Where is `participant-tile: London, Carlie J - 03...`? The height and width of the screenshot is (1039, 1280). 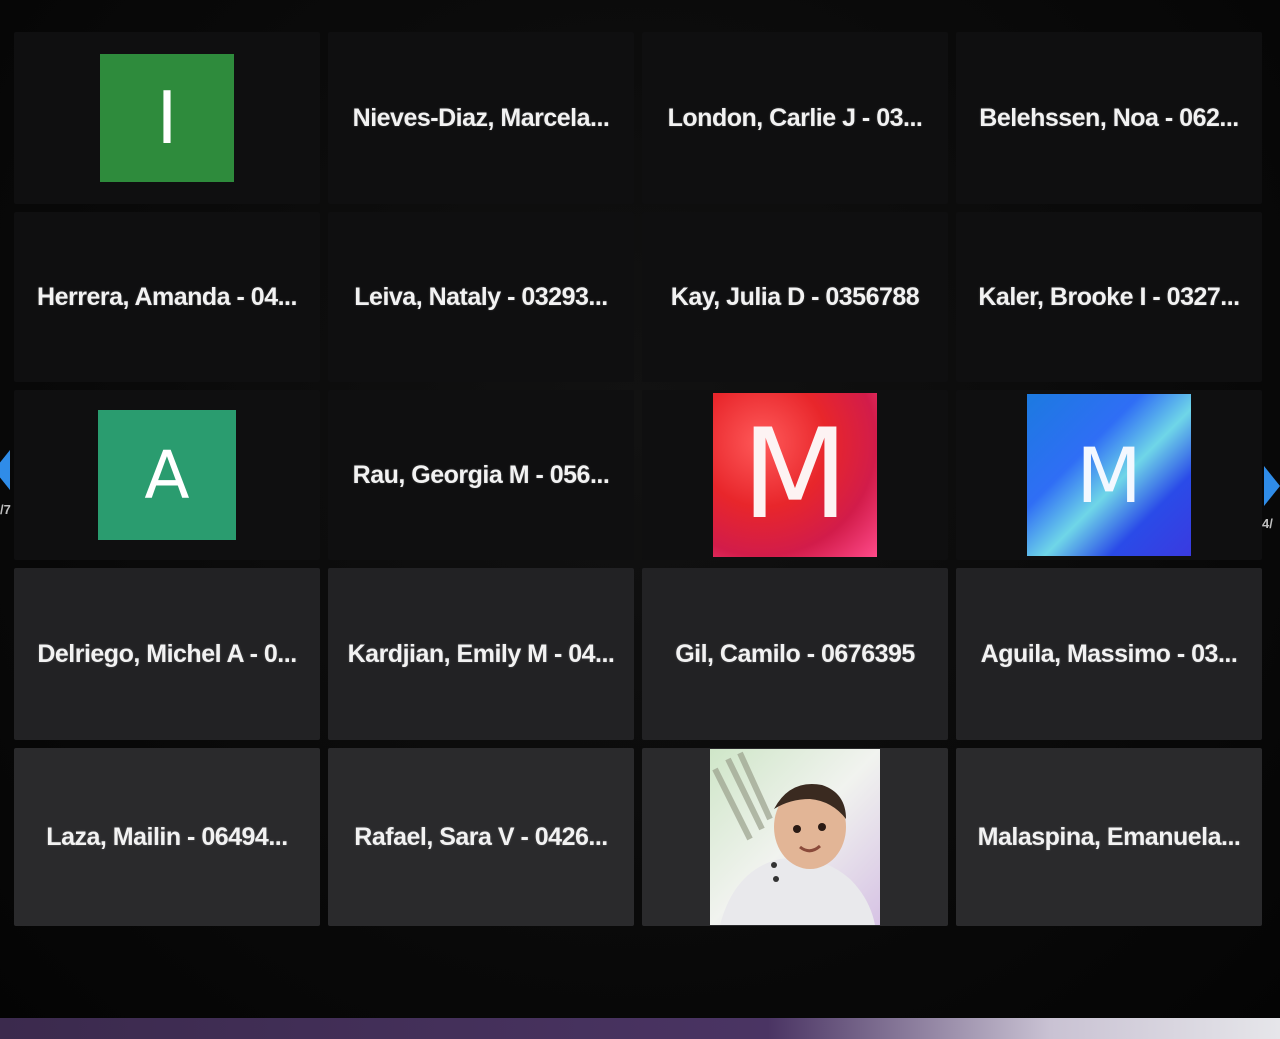
participant-tile: London, Carlie J - 03... is located at coordinates (795, 118).